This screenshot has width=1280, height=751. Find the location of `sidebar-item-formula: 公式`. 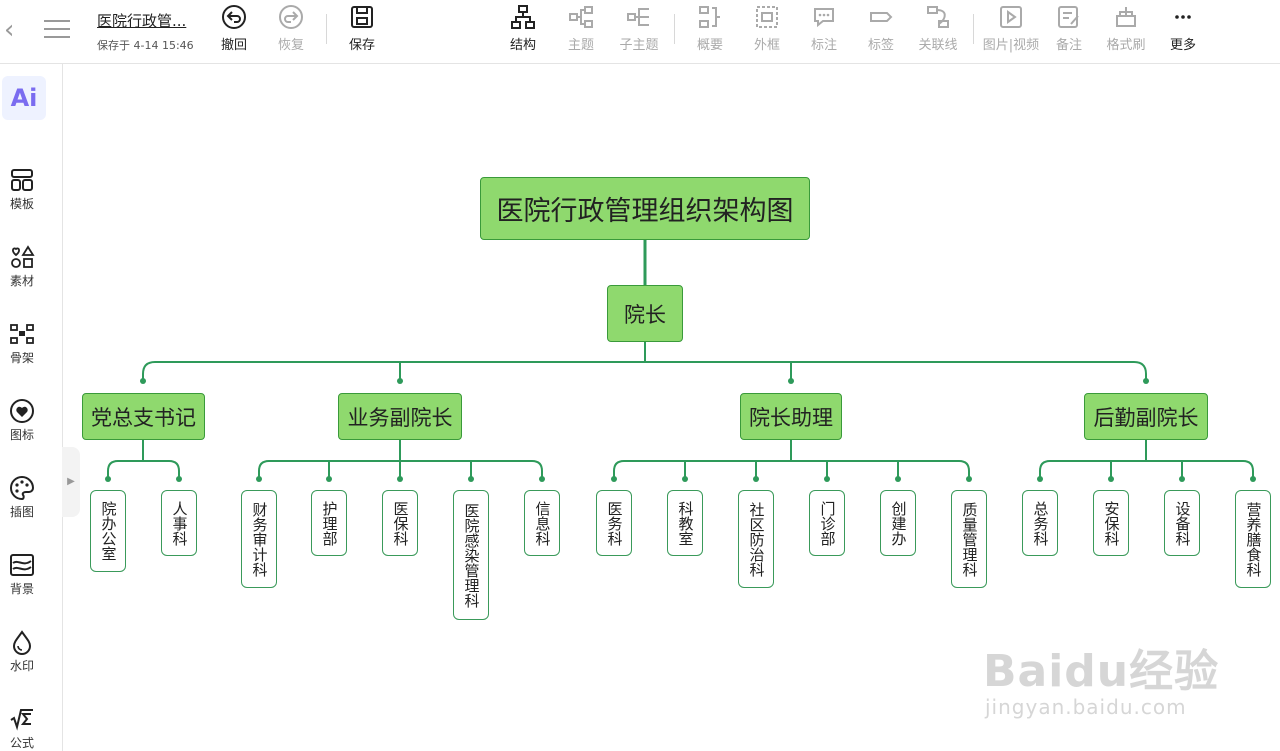

sidebar-item-formula: 公式 is located at coordinates (22, 728).